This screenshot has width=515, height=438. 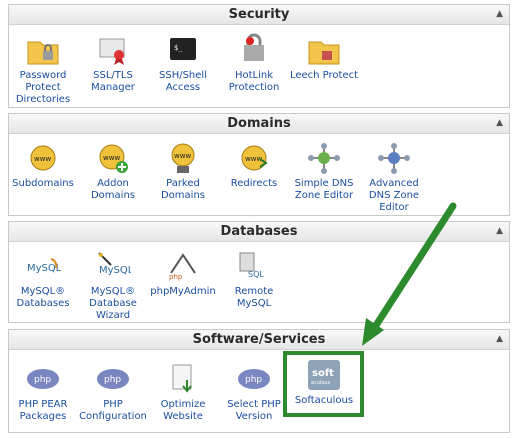 I want to click on remote-mysql-icon: SQL, so click(x=254, y=266).